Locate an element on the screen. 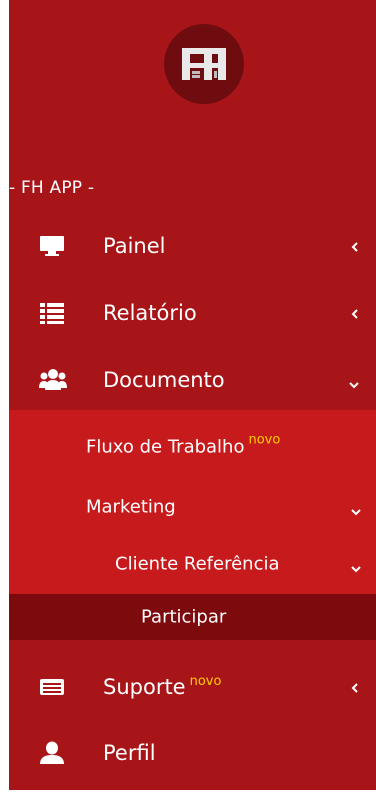 This screenshot has width=376, height=799. users-icon is located at coordinates (53, 380).